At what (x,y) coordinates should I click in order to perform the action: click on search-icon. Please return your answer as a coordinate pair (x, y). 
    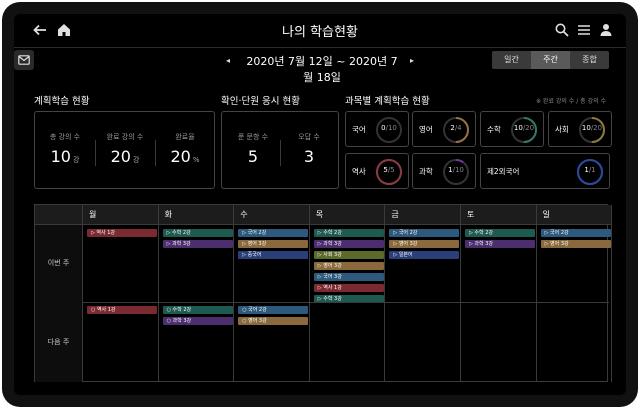
    Looking at the image, I should click on (562, 30).